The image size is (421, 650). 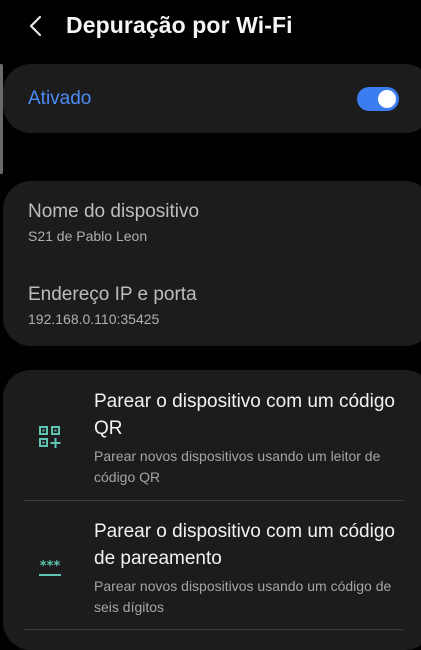 I want to click on device-name-value: S21 de Pablo Leon, so click(x=88, y=236).